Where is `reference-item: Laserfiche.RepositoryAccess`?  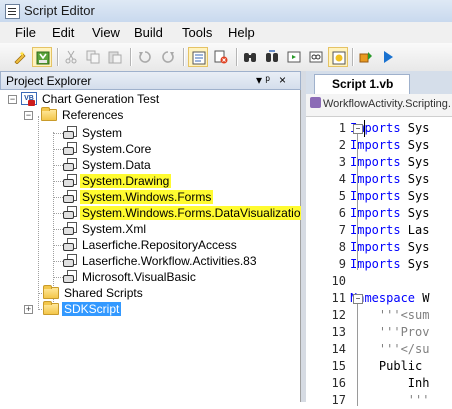
reference-item: Laserfiche.RepositoryAccess is located at coordinates (151, 245).